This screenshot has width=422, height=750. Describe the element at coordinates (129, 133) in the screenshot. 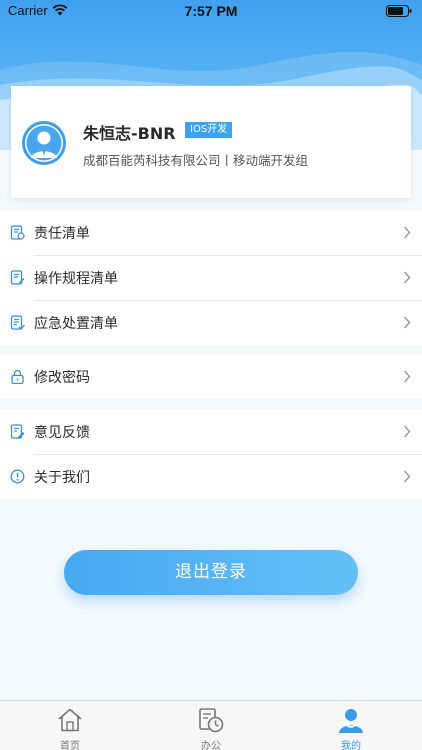

I see `profile-name: 朱恒志-BNR` at that location.